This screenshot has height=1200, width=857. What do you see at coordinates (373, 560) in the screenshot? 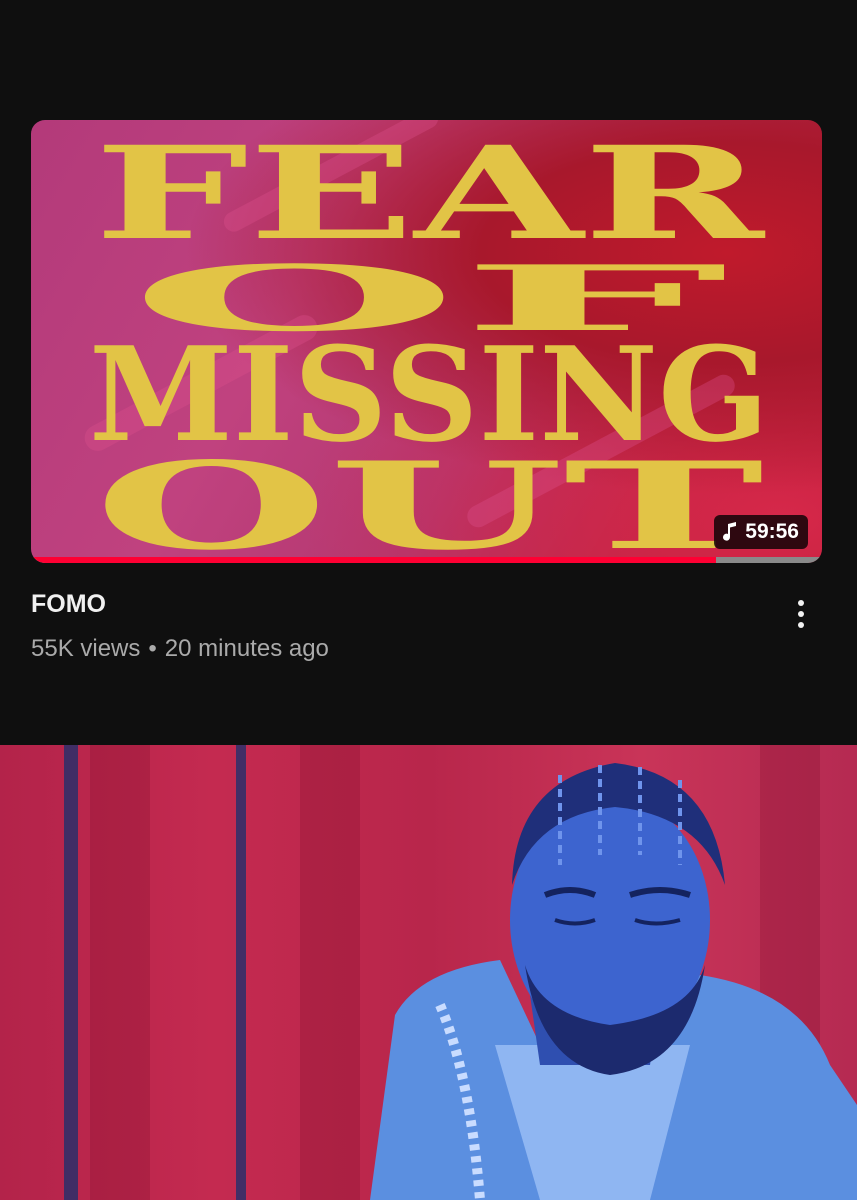
I see `watch-progress-bar` at bounding box center [373, 560].